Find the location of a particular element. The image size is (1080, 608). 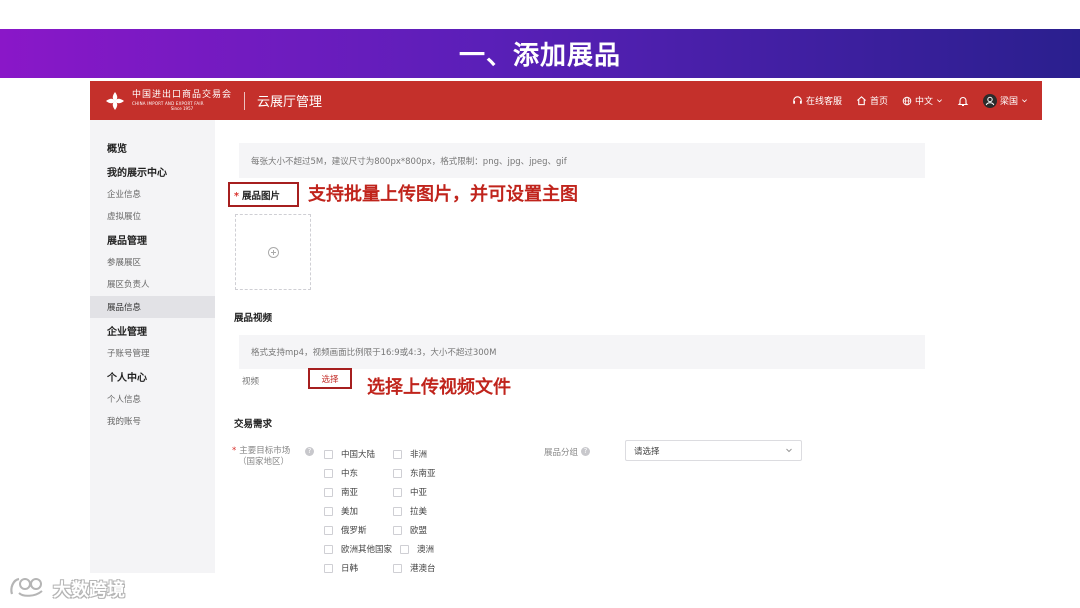

user-menu: 梁国 is located at coordinates (1005, 100).